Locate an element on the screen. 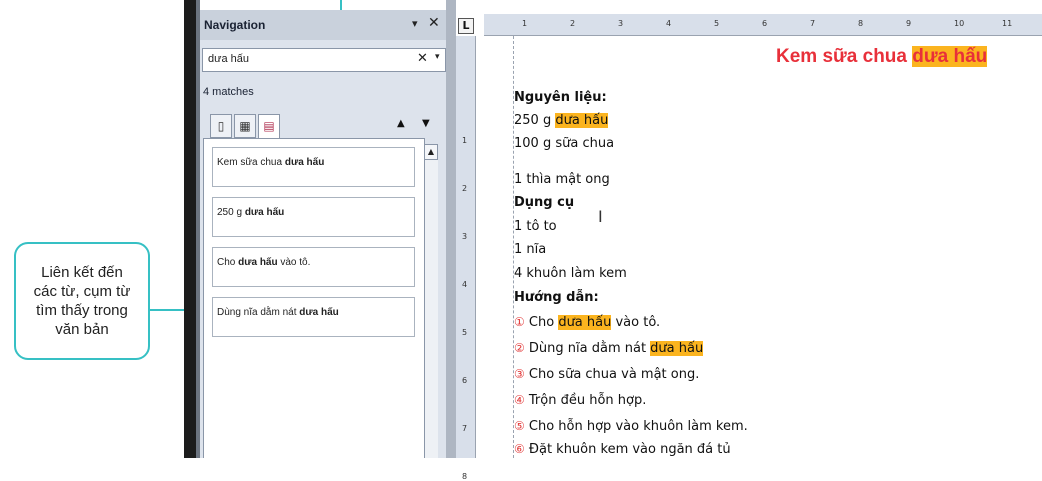  step-line: ② Dùng nĩa dằm nát dưa hấu is located at coordinates (609, 348).